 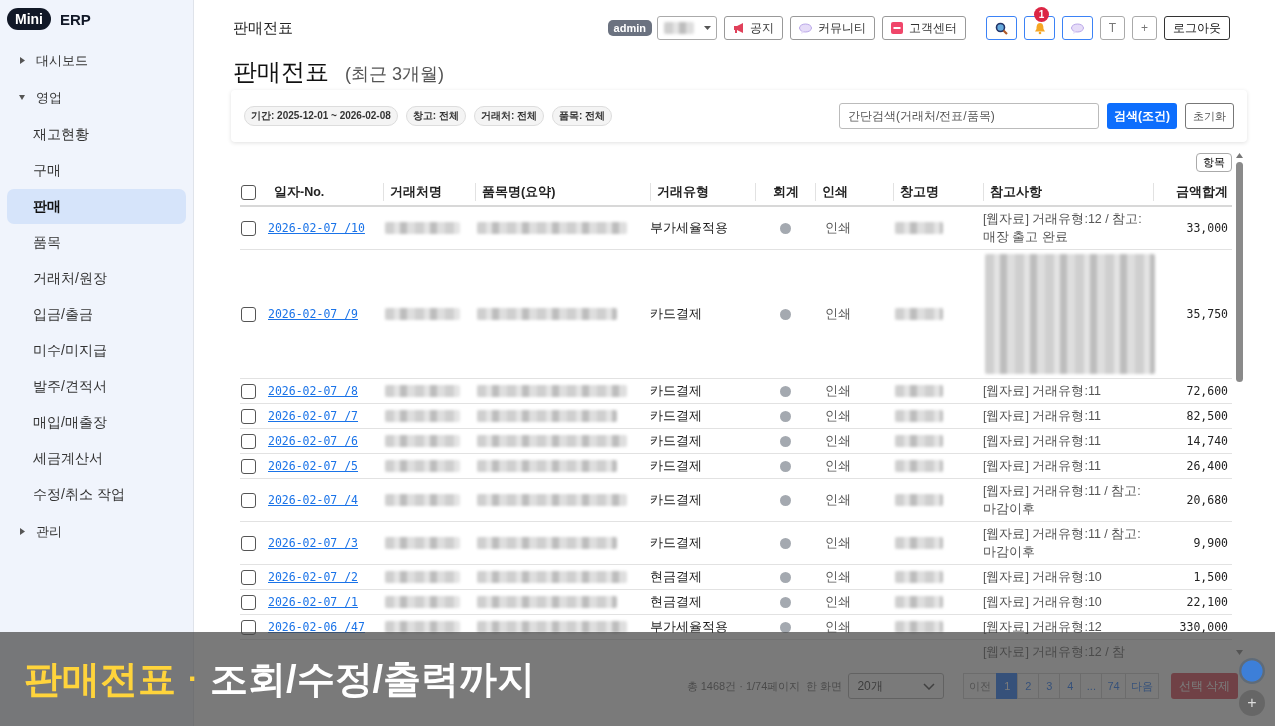 I want to click on breadcrumb: 판매전표, so click(x=263, y=28).